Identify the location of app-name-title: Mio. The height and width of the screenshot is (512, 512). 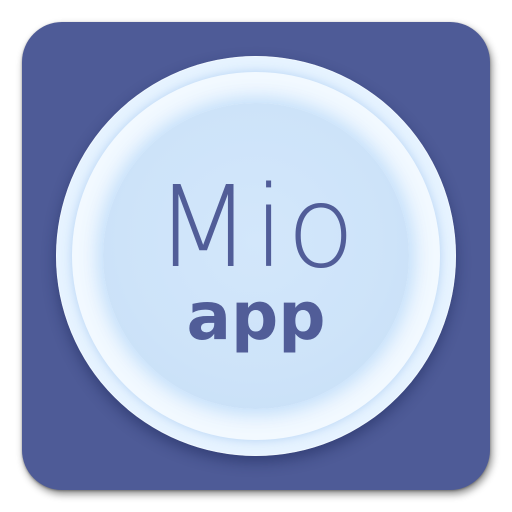
(256, 228).